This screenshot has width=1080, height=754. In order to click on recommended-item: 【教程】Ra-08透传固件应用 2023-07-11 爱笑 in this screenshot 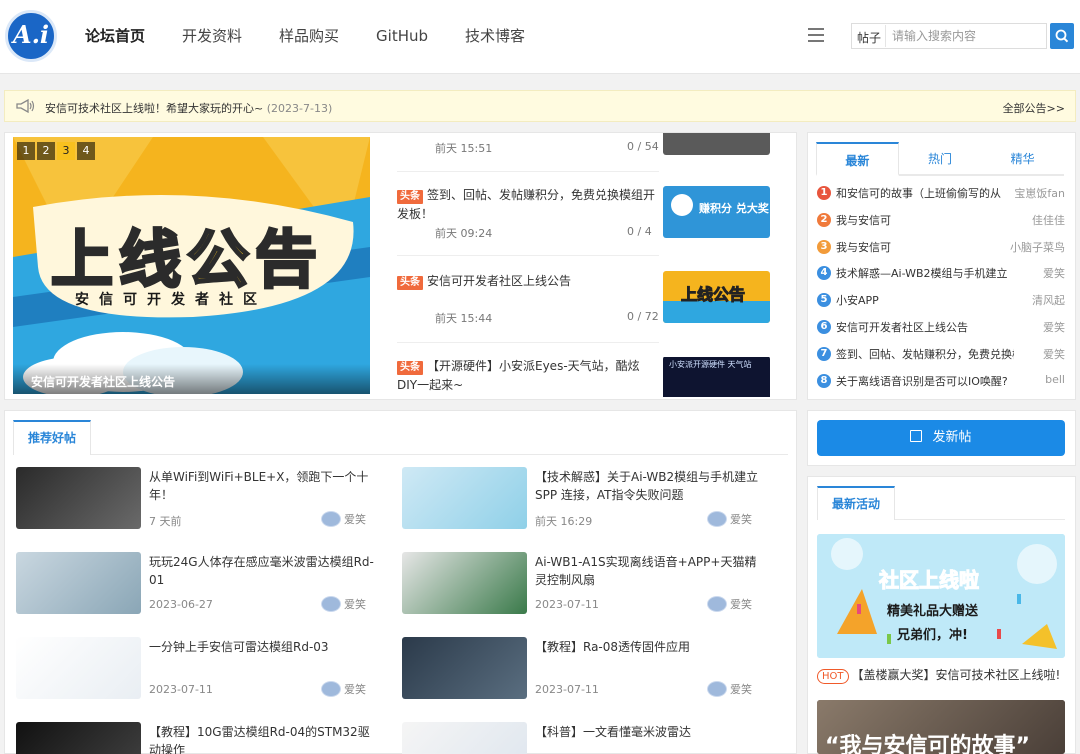, I will do `click(588, 669)`.